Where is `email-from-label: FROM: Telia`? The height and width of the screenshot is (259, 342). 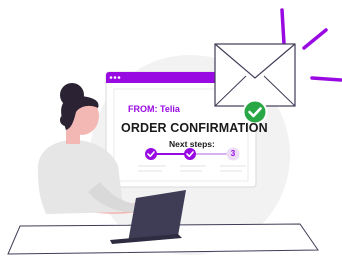 email-from-label: FROM: Telia is located at coordinates (154, 109).